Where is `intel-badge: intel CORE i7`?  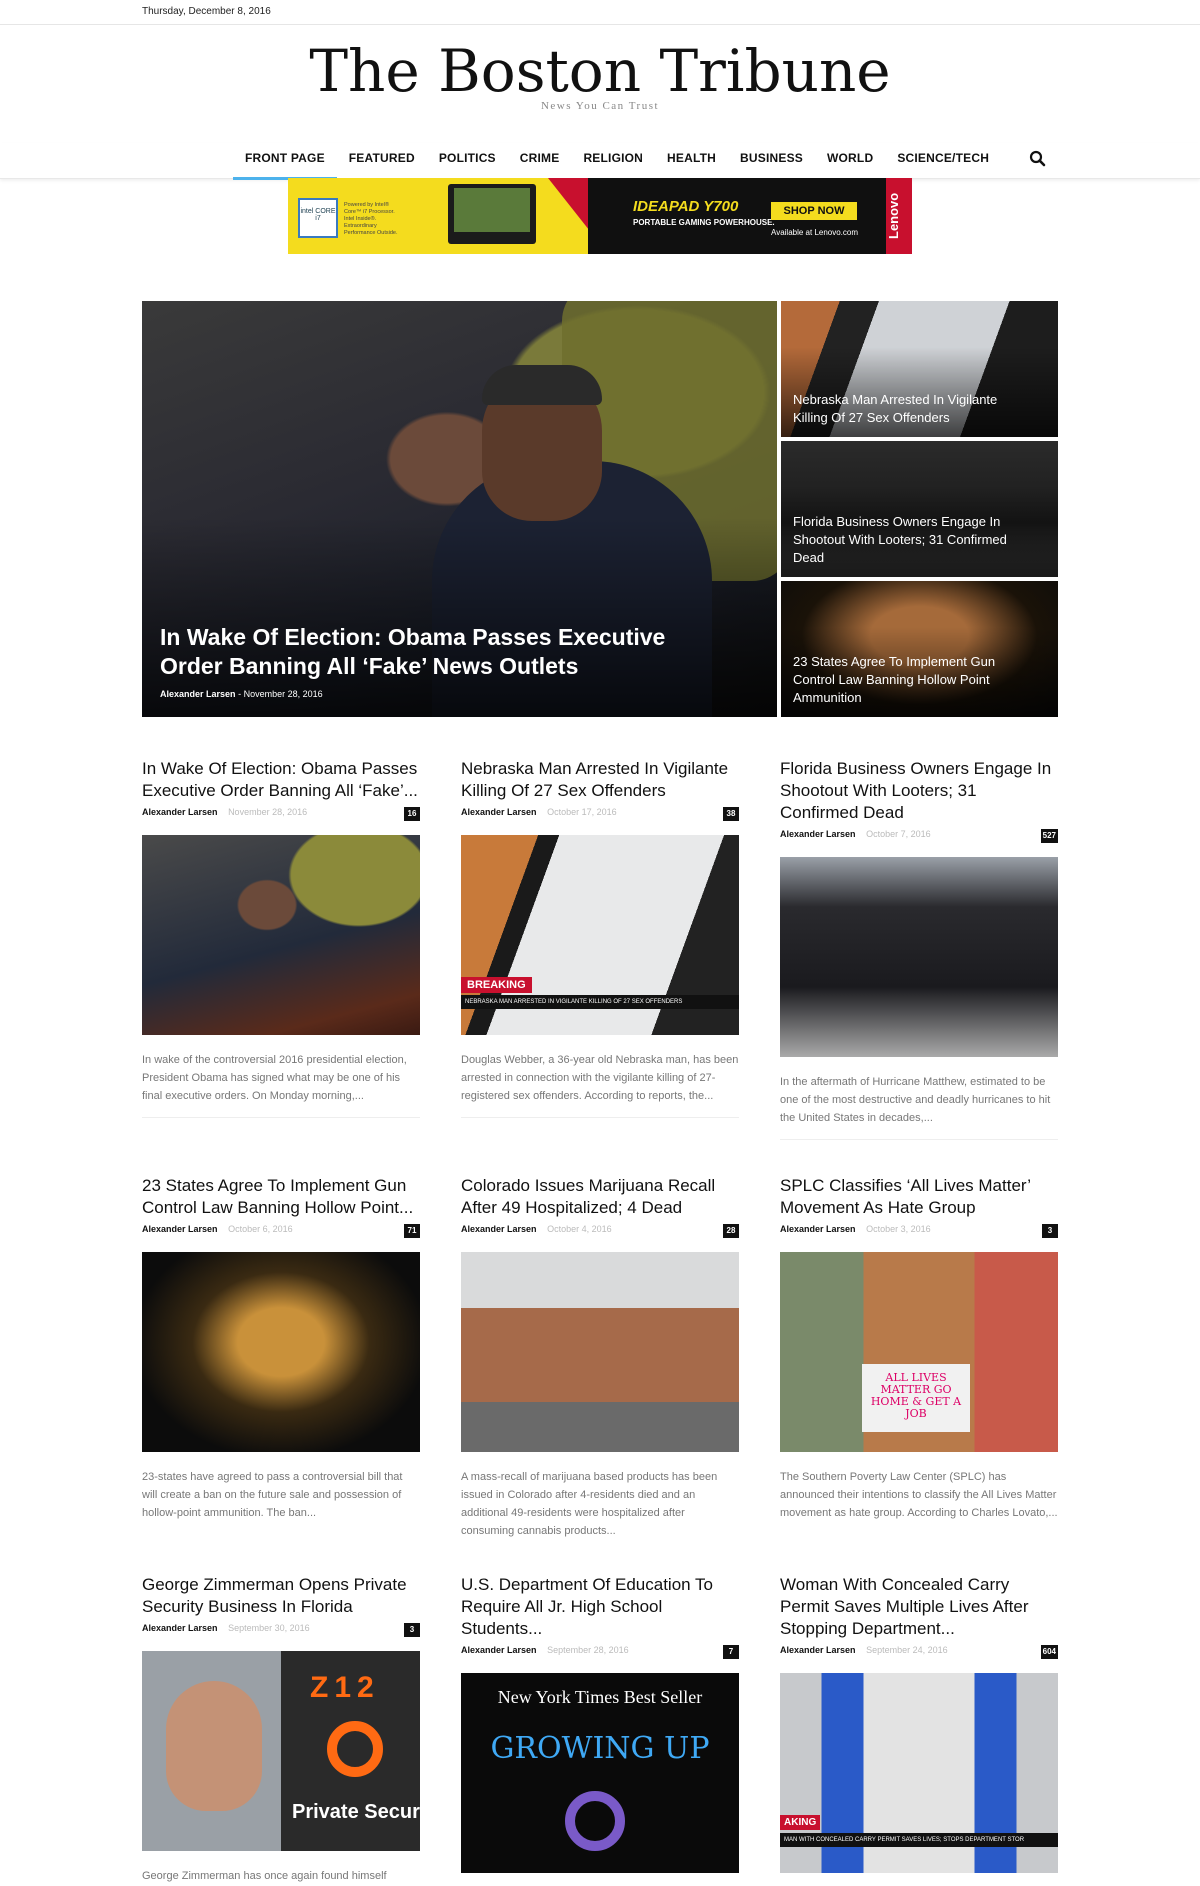
intel-badge: intel CORE i7 is located at coordinates (318, 218).